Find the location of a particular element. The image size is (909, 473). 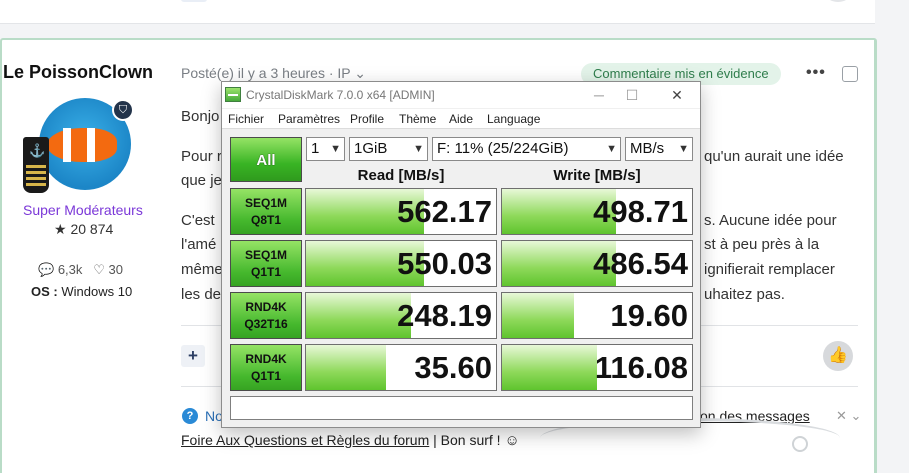

rank-insignia-icon: ⚓ is located at coordinates (36, 165).